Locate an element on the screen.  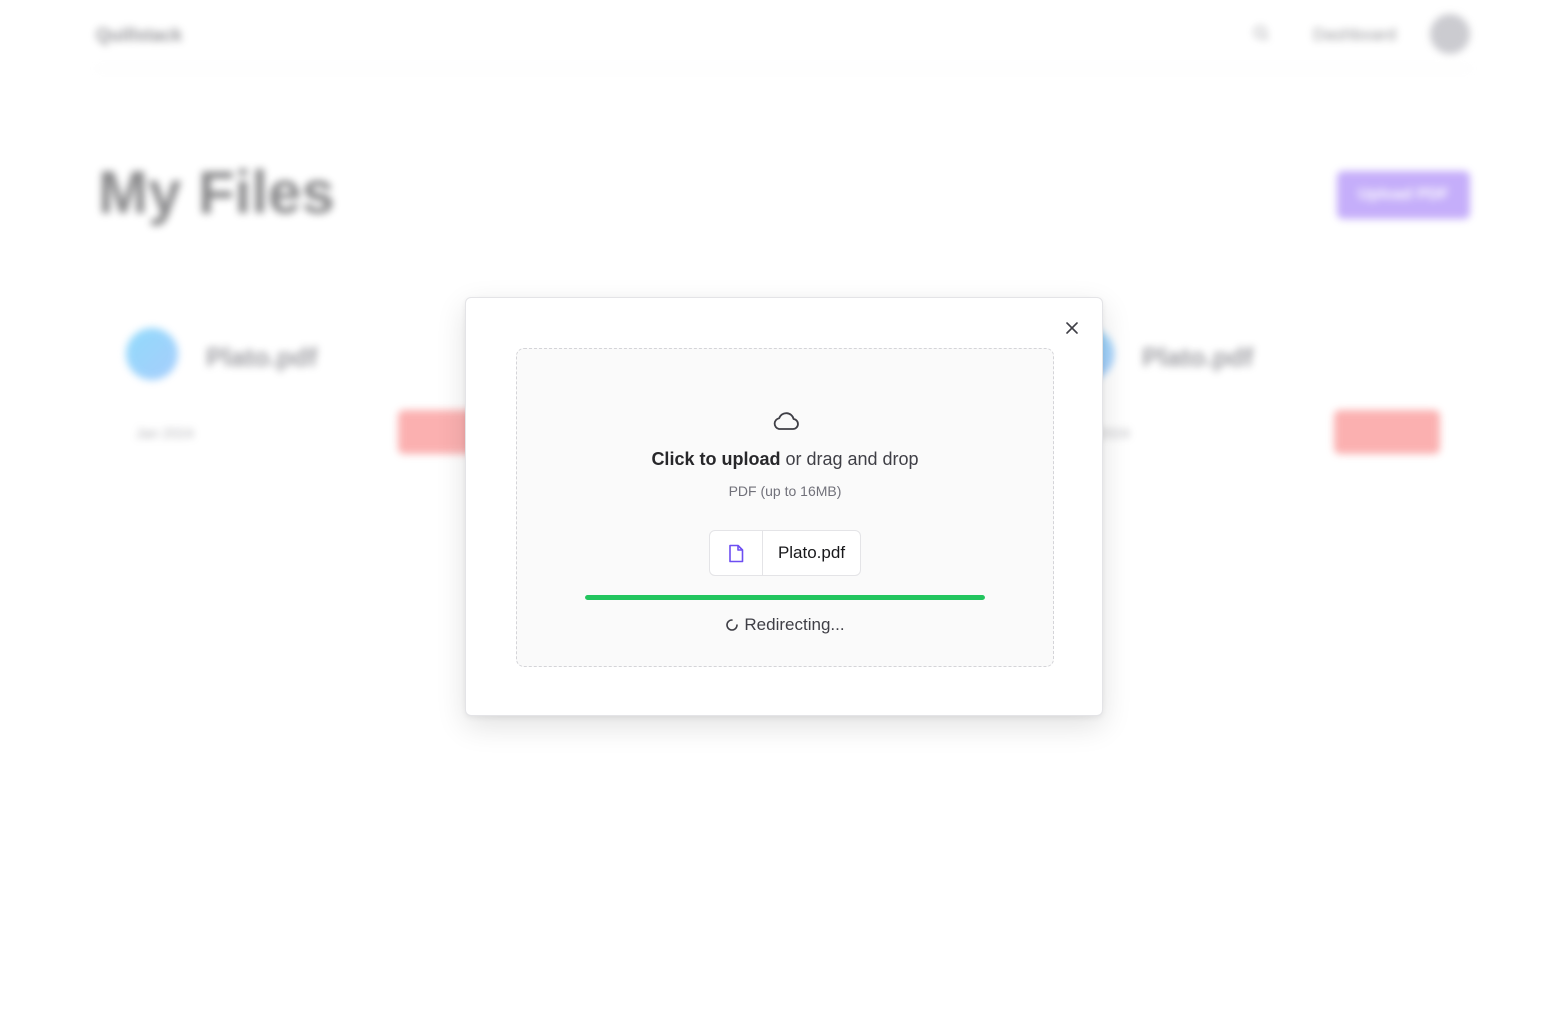
close-button is located at coordinates (1072, 328).